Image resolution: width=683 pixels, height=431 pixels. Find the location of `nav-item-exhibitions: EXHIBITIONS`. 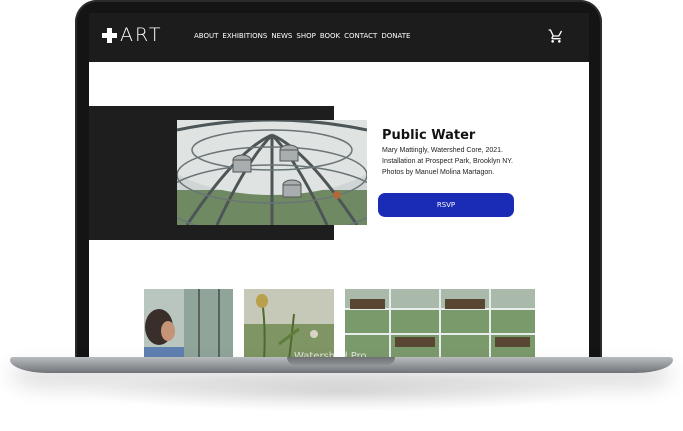

nav-item-exhibitions: EXHIBITIONS is located at coordinates (244, 36).